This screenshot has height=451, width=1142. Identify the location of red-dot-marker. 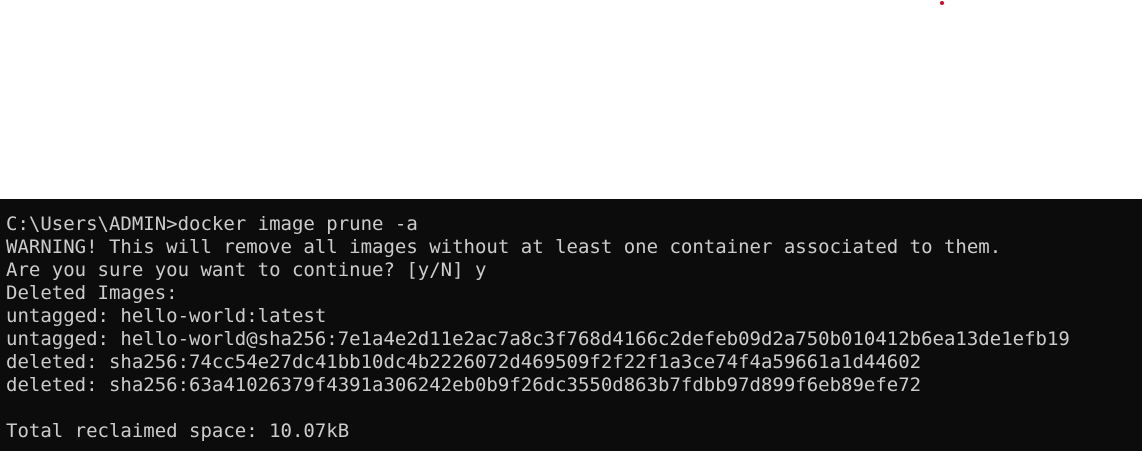
(942, 3).